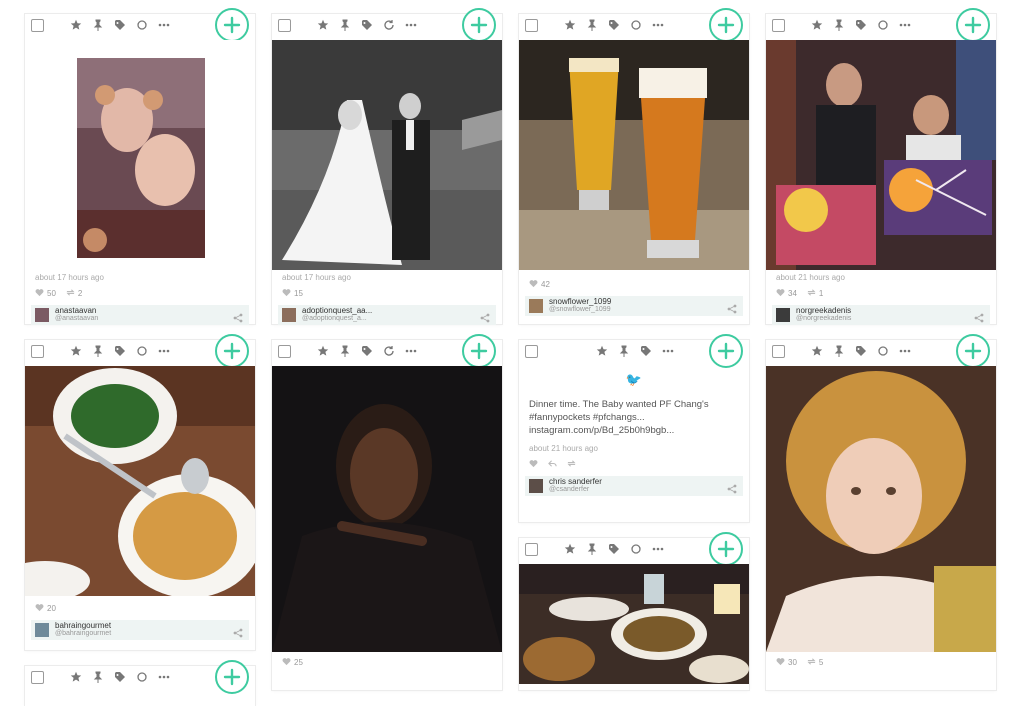 Image resolution: width=1024 pixels, height=706 pixels. I want to click on author-bar: chris sanderfer @csanderfer, so click(634, 486).